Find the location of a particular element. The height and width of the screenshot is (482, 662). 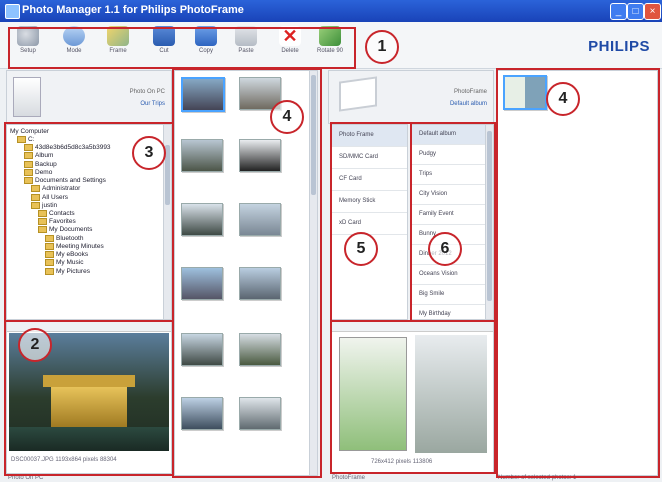

frame-subtitle: Default album is located at coordinates (468, 104).